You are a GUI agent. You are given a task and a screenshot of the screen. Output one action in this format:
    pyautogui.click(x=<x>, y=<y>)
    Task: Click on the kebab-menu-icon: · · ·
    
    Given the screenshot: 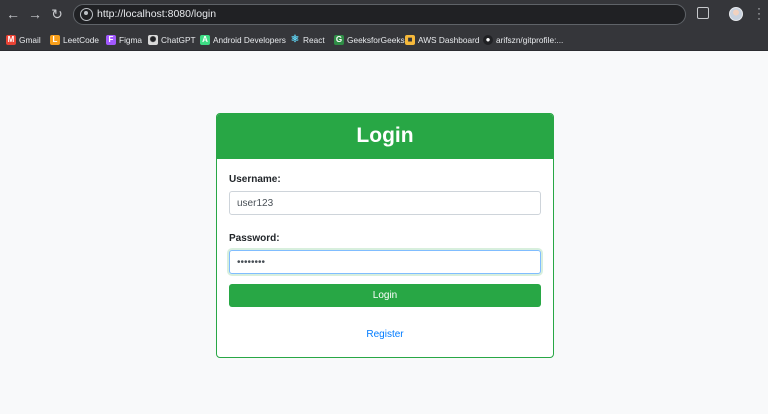 What is the action you would take?
    pyautogui.click(x=759, y=13)
    